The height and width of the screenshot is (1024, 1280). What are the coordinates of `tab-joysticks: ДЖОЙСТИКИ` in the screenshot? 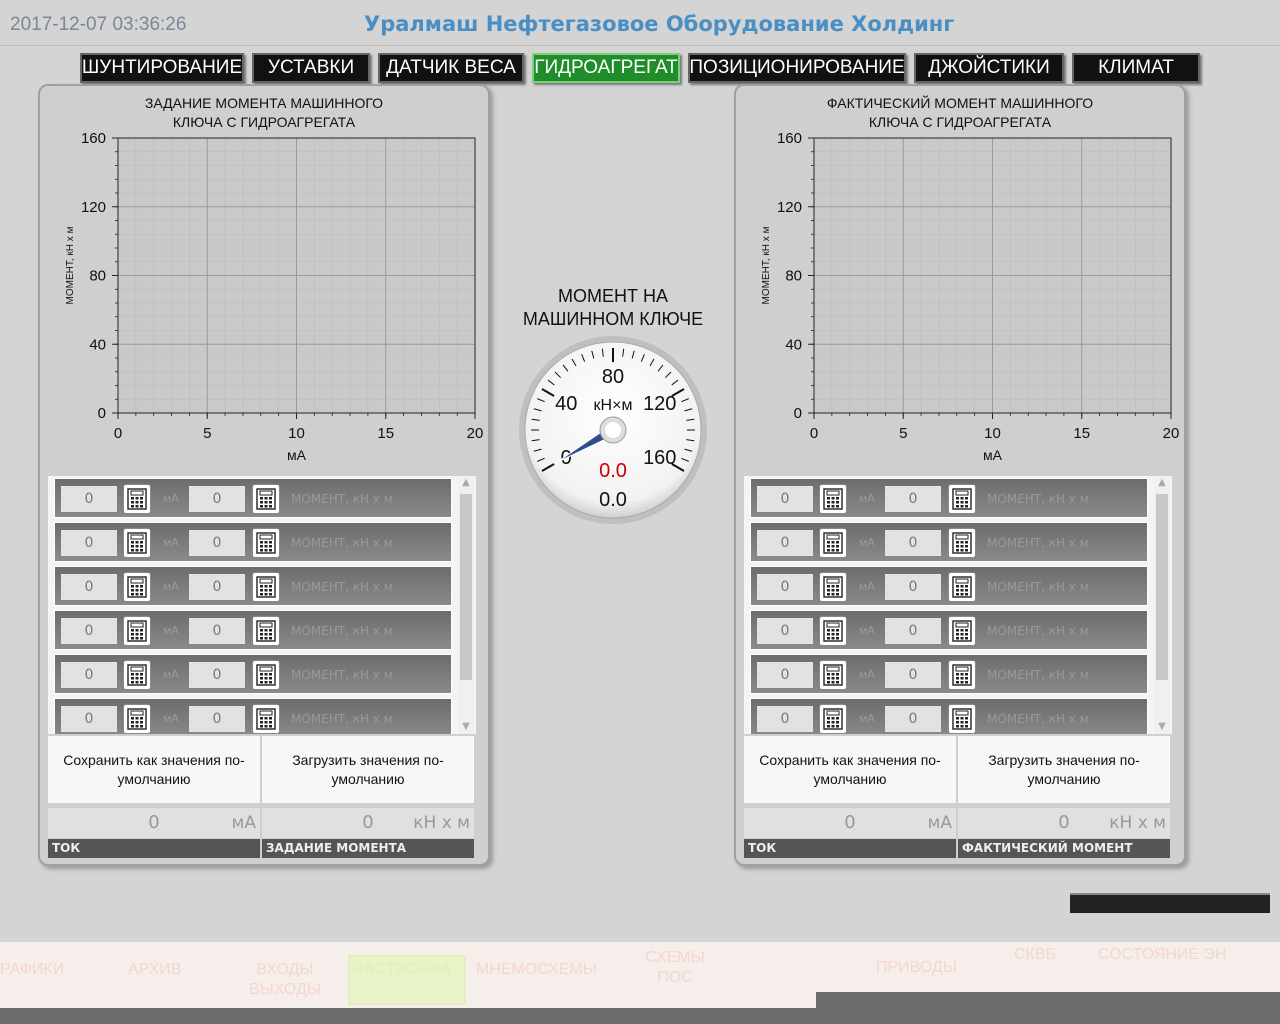 It's located at (989, 68).